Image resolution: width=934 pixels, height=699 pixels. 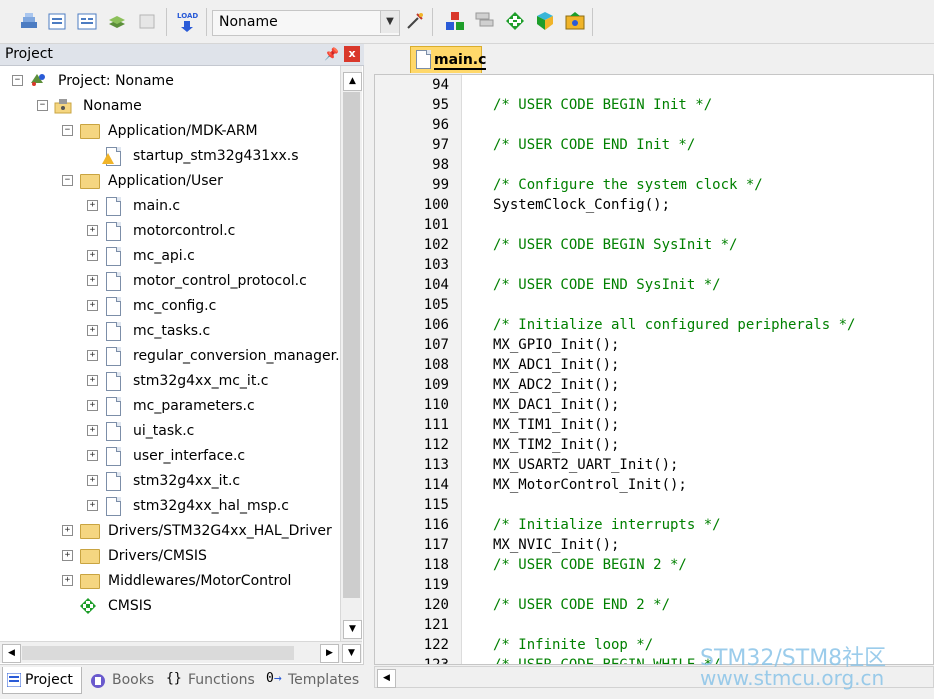 What do you see at coordinates (415, 21) in the screenshot?
I see `target-options-icon` at bounding box center [415, 21].